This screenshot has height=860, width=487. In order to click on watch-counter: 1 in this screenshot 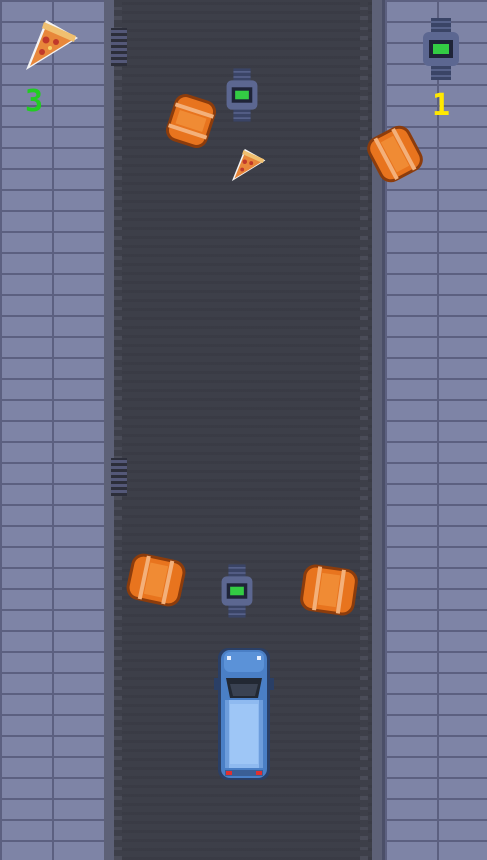, I will do `click(441, 105)`.